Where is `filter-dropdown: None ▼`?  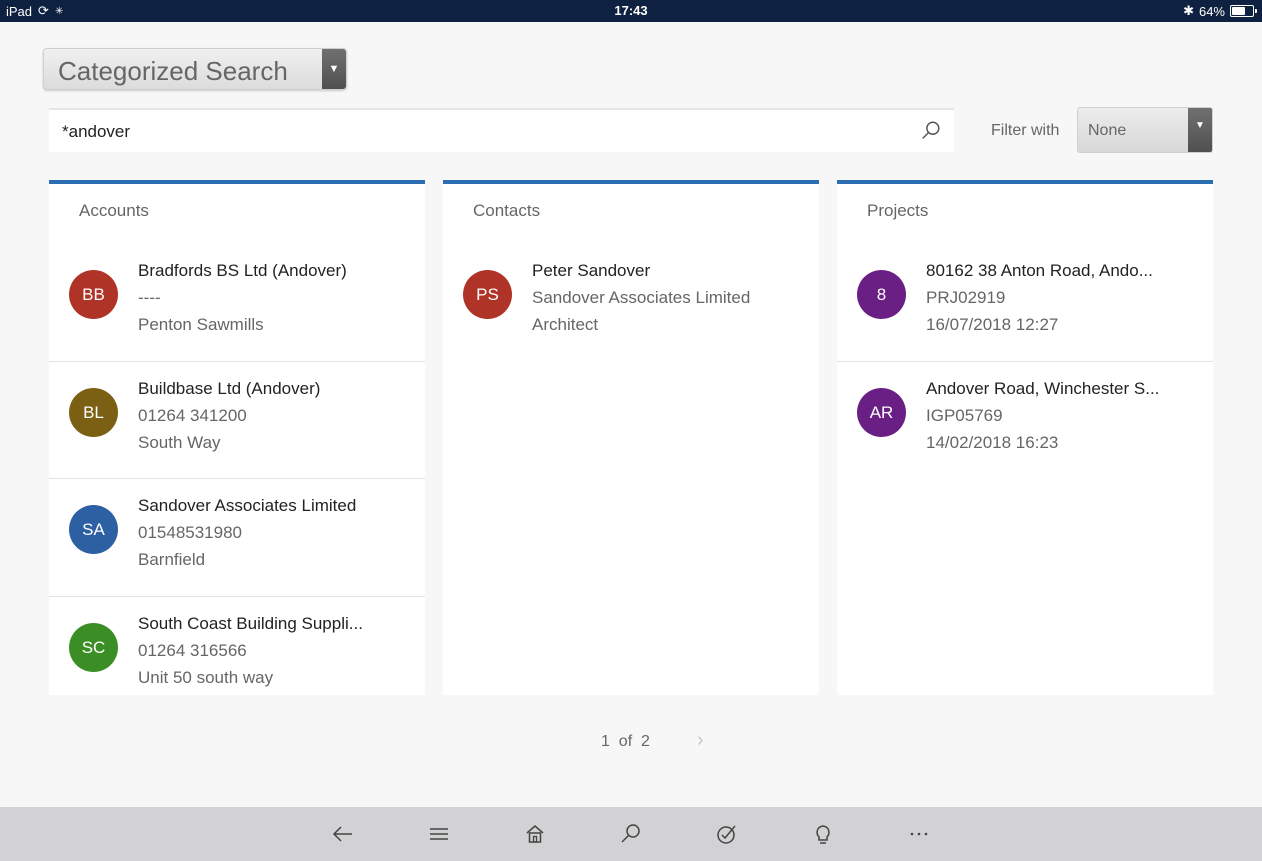 filter-dropdown: None ▼ is located at coordinates (1145, 130).